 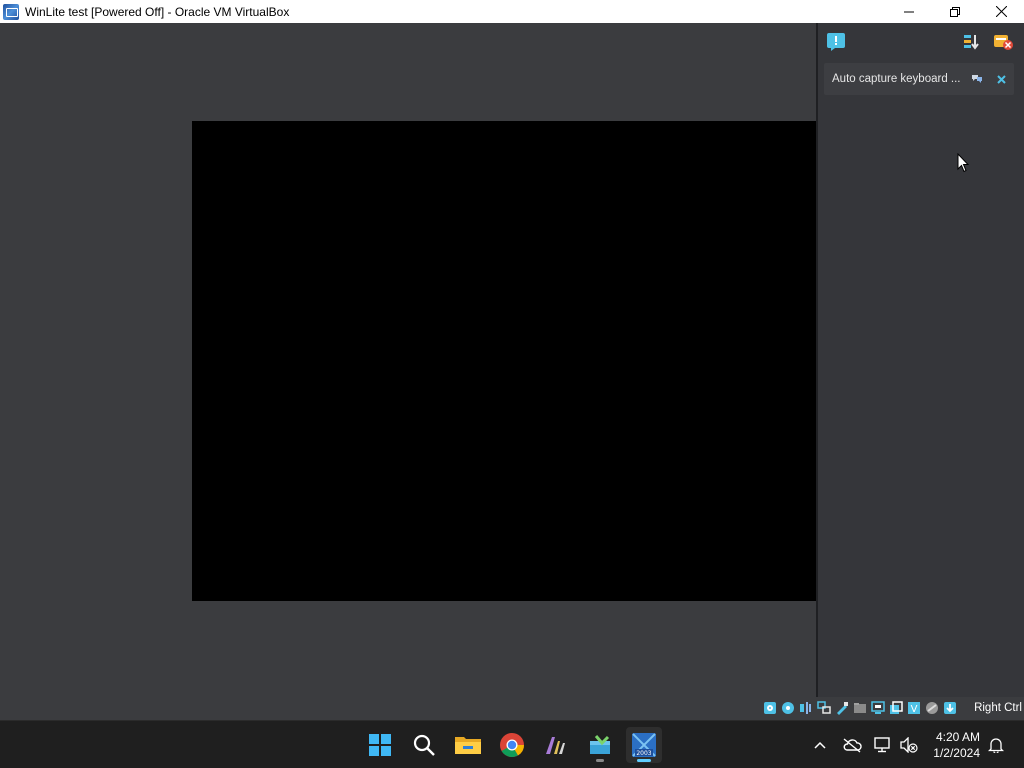 I want to click on virtualbox: 2003, so click(x=644, y=745).